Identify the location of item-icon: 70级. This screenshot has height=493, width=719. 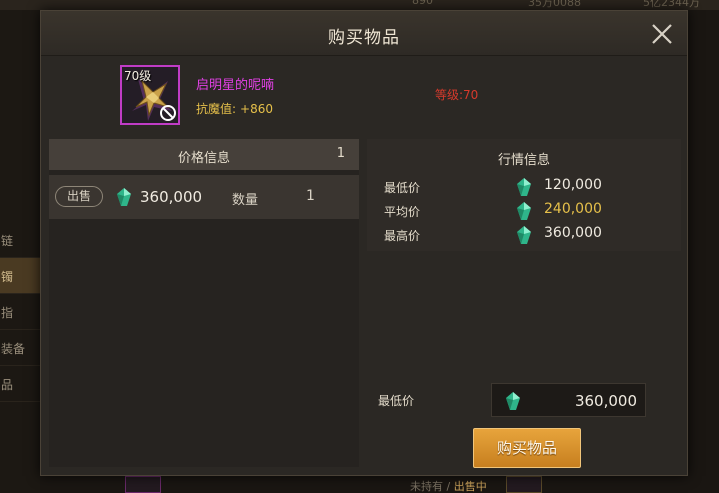
(150, 95).